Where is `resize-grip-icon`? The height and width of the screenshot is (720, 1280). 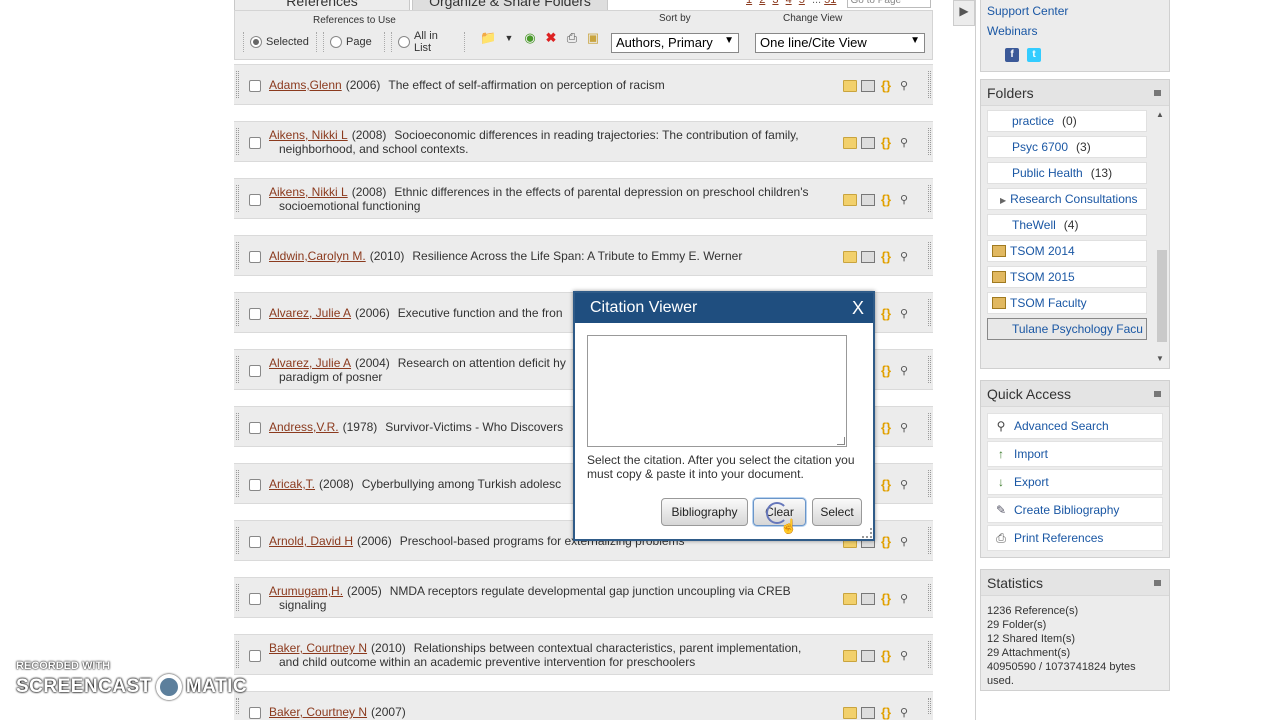
resize-grip-icon is located at coordinates (841, 441).